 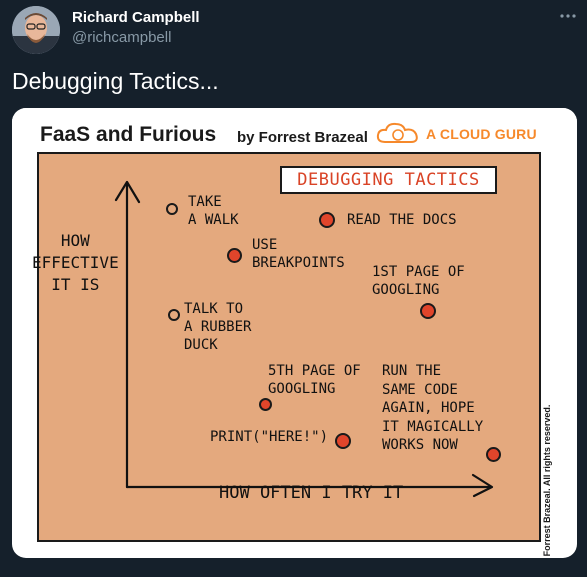 I want to click on tactic-dot-use-breakpoints, so click(x=234, y=255).